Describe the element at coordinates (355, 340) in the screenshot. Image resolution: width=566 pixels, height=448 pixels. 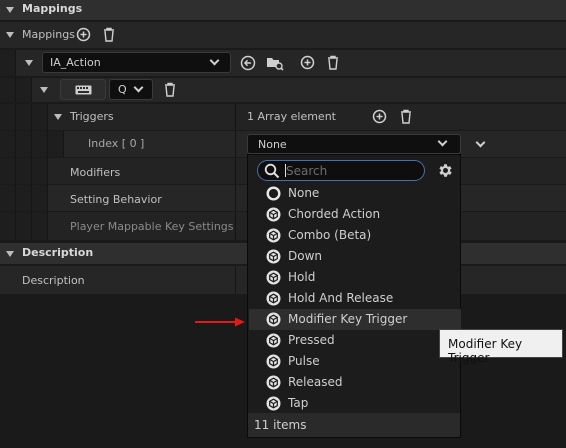
I see `dropdown-item: Pressed` at that location.